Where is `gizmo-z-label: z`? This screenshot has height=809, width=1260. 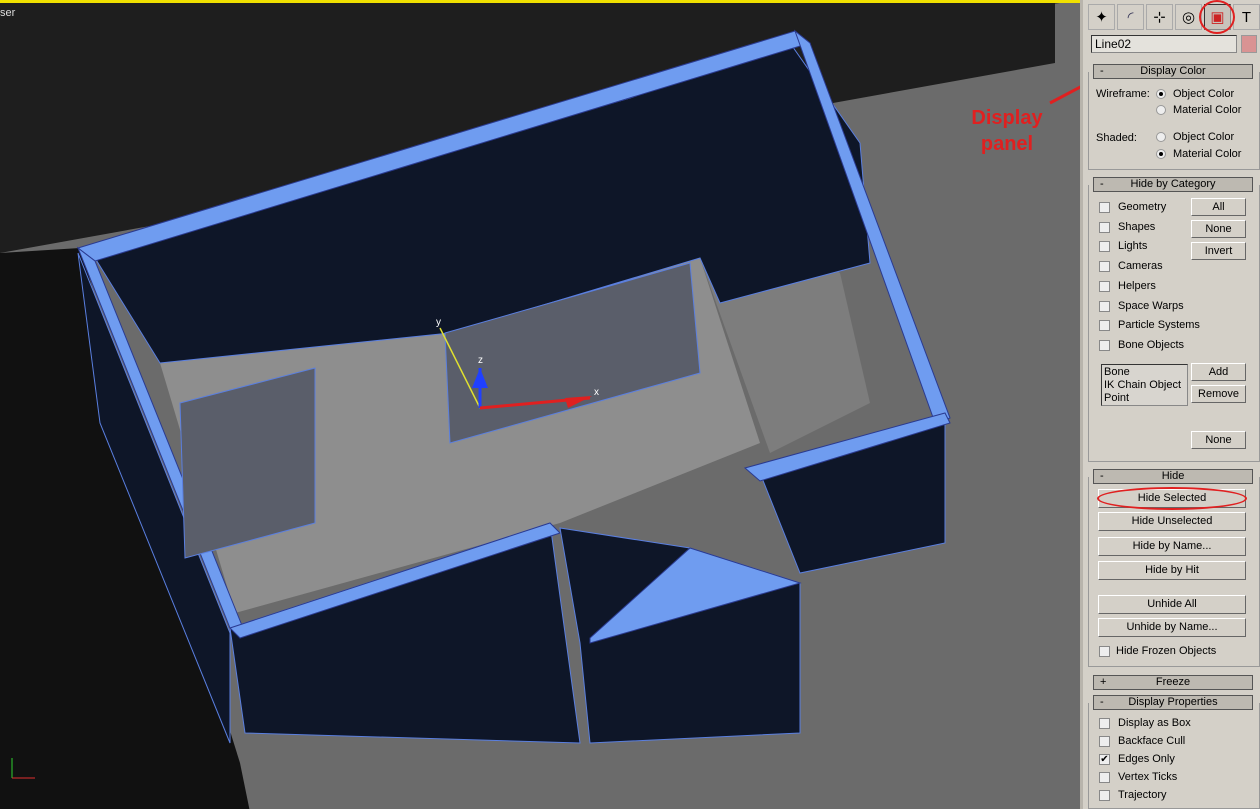 gizmo-z-label: z is located at coordinates (480, 360).